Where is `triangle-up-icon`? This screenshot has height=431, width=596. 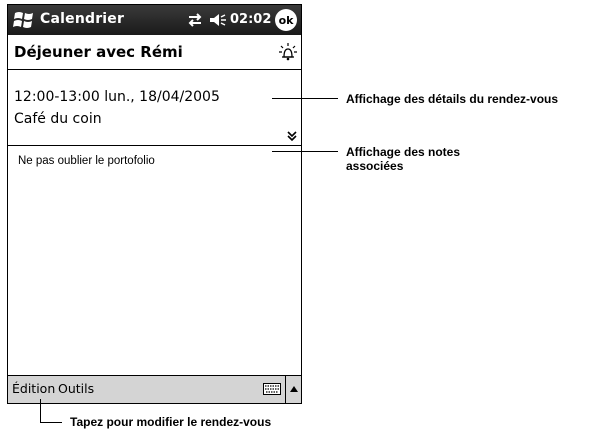
triangle-up-icon is located at coordinates (294, 389).